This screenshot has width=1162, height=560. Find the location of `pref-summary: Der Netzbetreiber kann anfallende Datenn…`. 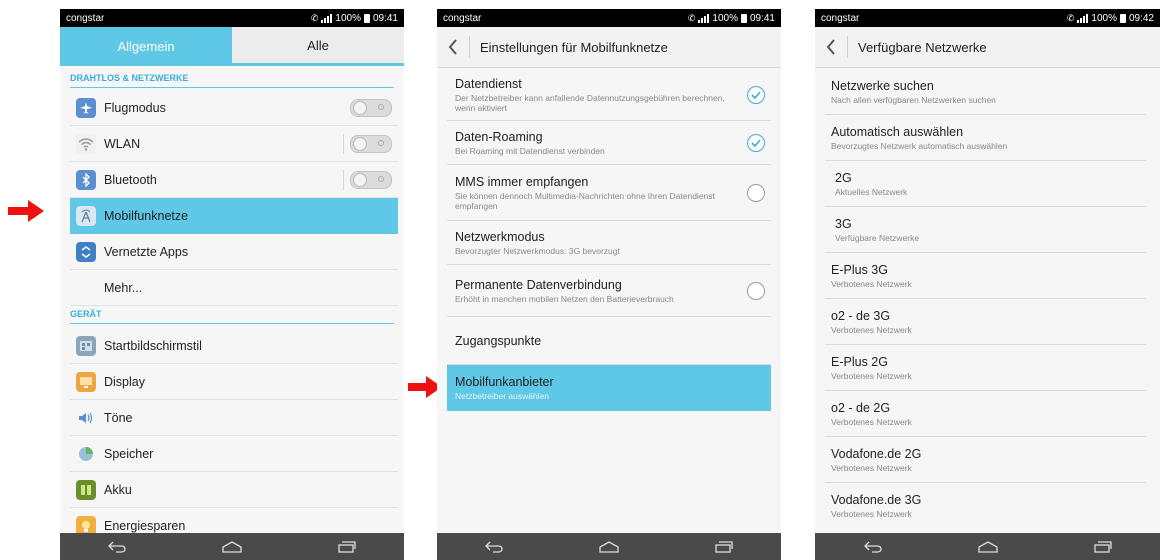

pref-summary: Der Netzbetreiber kann anfallende Datenn… is located at coordinates (590, 102).